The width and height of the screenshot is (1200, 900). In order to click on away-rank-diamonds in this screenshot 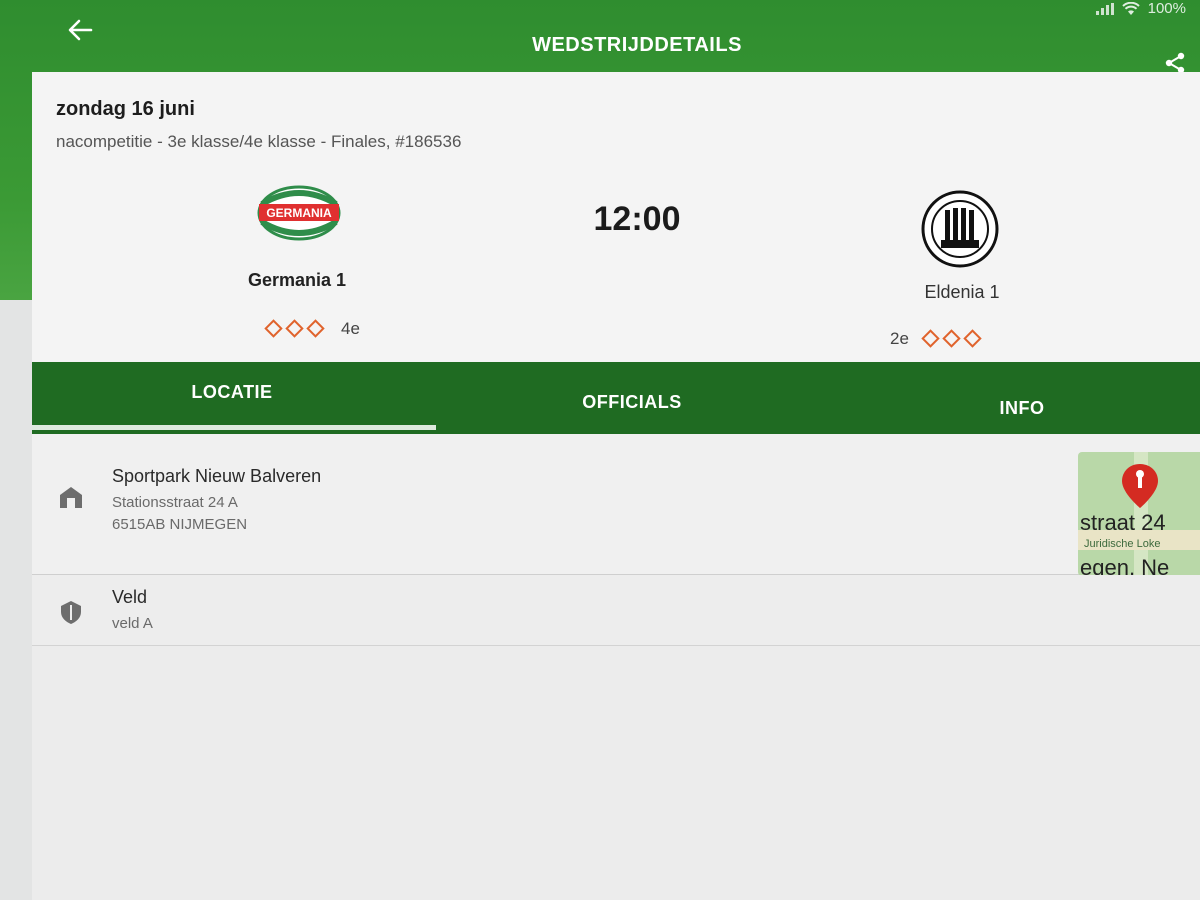, I will do `click(951, 338)`.